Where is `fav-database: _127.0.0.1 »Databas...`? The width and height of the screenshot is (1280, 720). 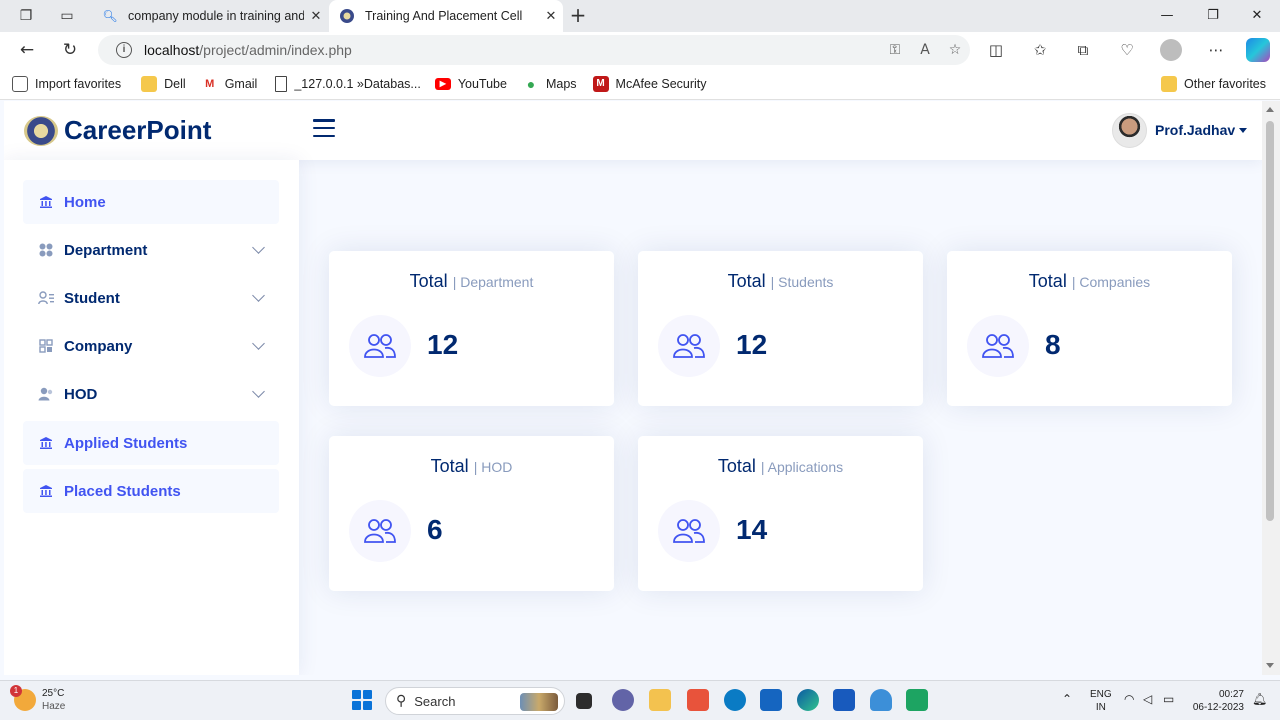 fav-database: _127.0.0.1 »Databas... is located at coordinates (348, 83).